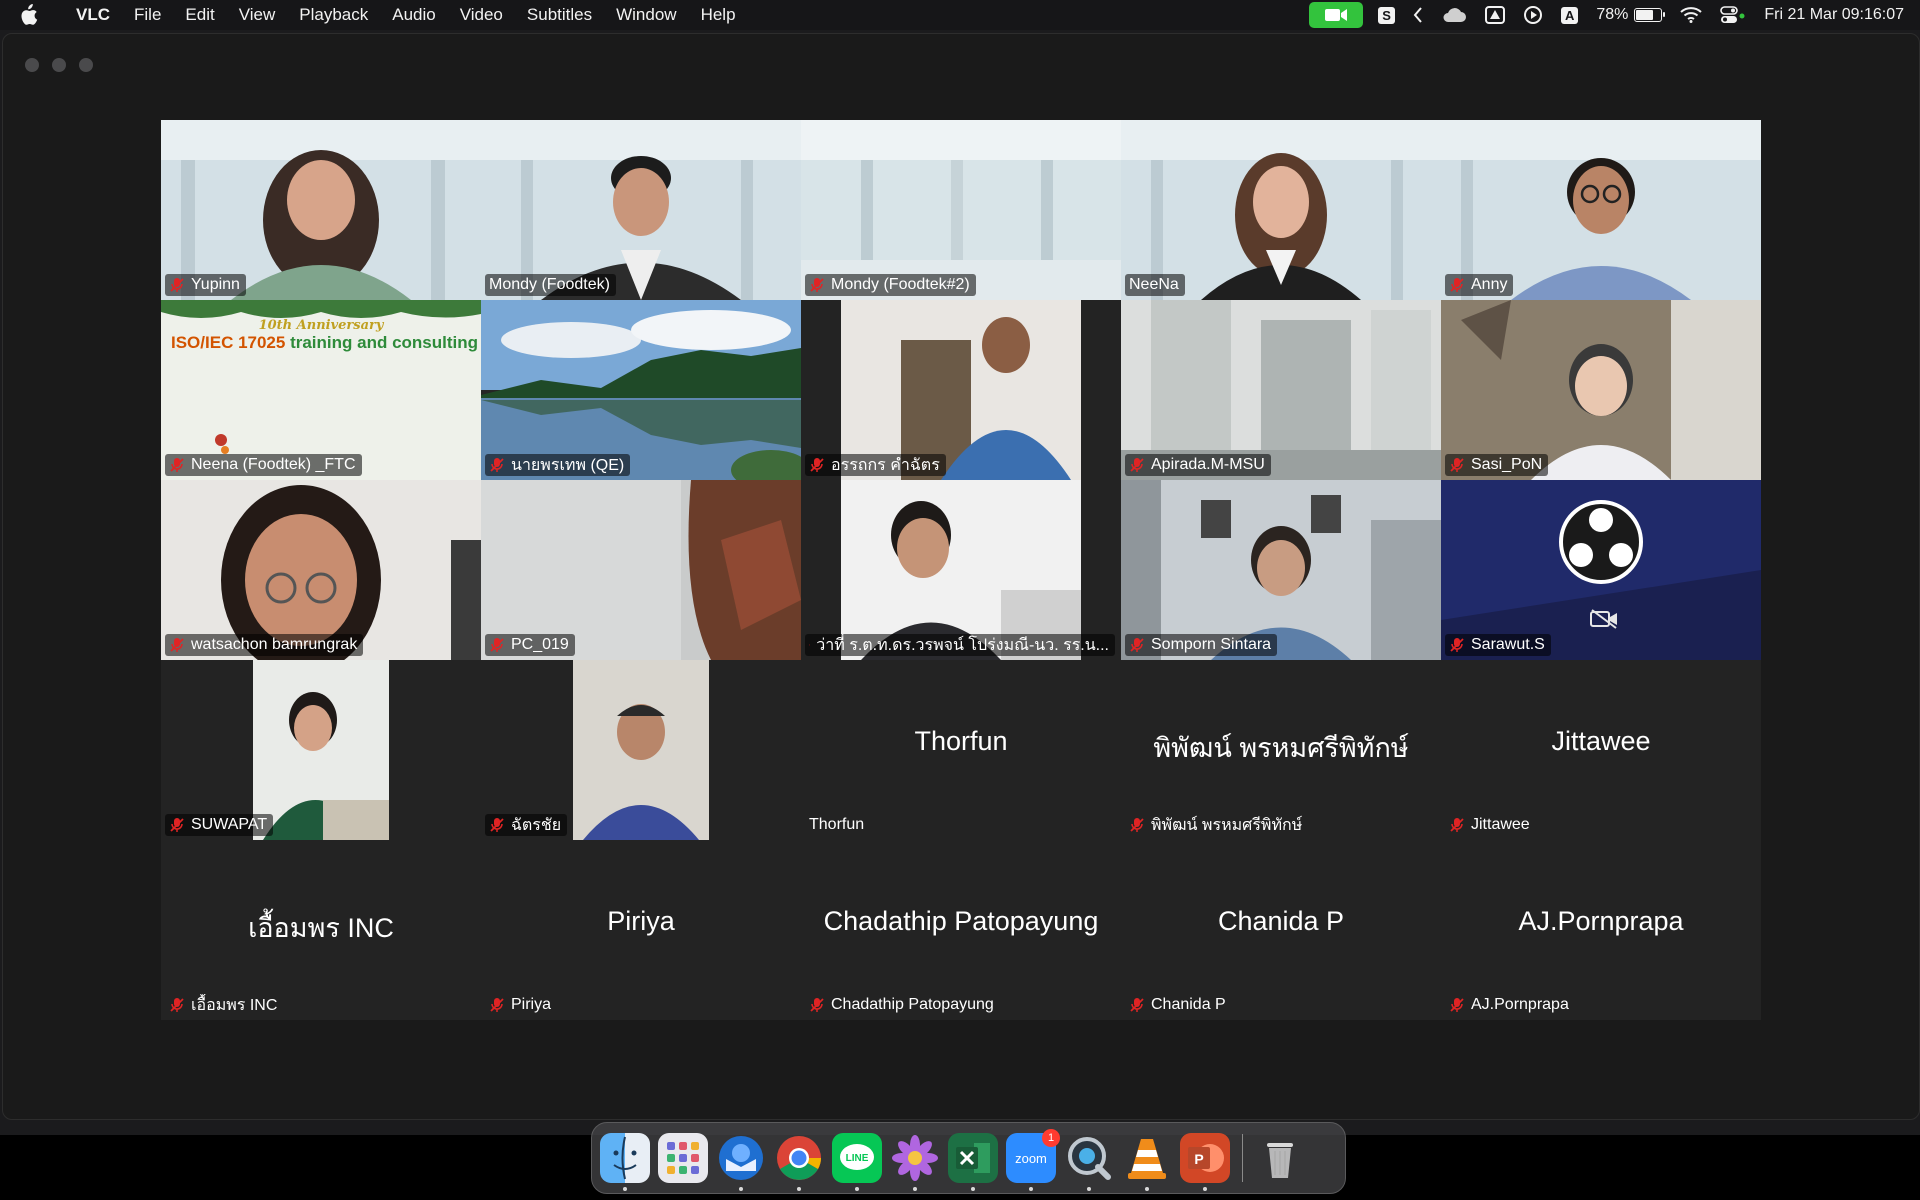 This screenshot has height=1200, width=1920. What do you see at coordinates (799, 1162) in the screenshot?
I see `chrome-icon` at bounding box center [799, 1162].